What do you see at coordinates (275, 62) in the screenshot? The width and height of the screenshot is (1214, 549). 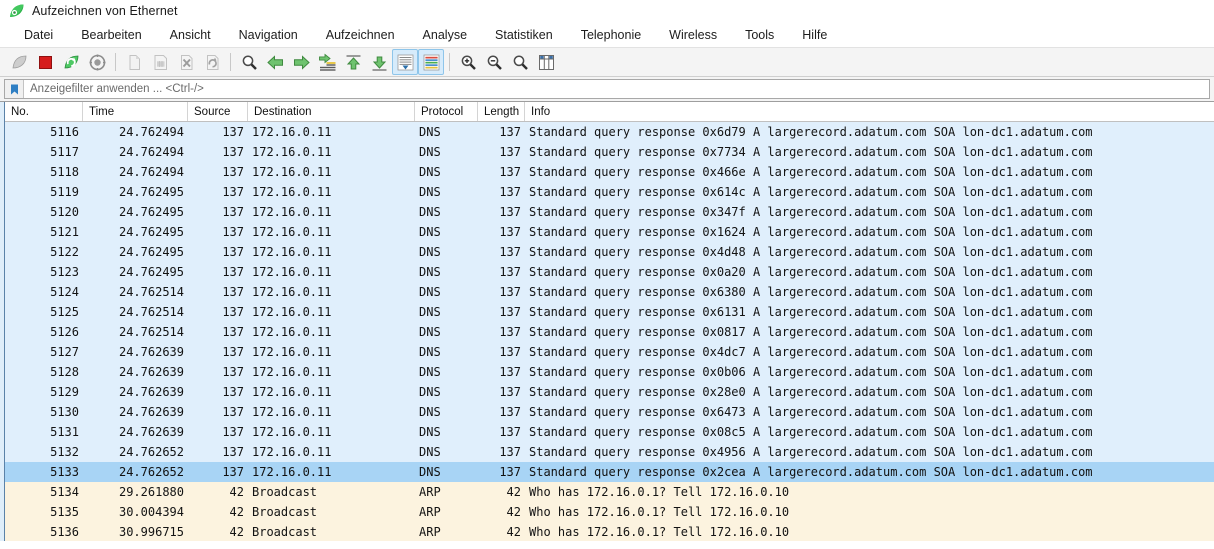 I see `go-back-icon` at bounding box center [275, 62].